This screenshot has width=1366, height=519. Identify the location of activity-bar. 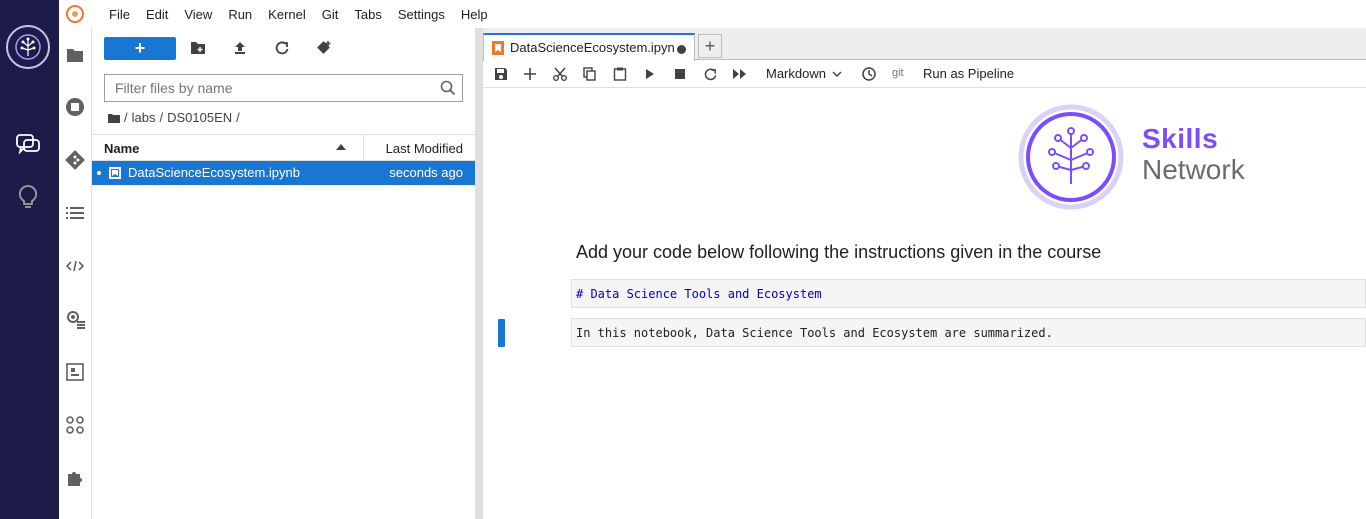
(75, 273).